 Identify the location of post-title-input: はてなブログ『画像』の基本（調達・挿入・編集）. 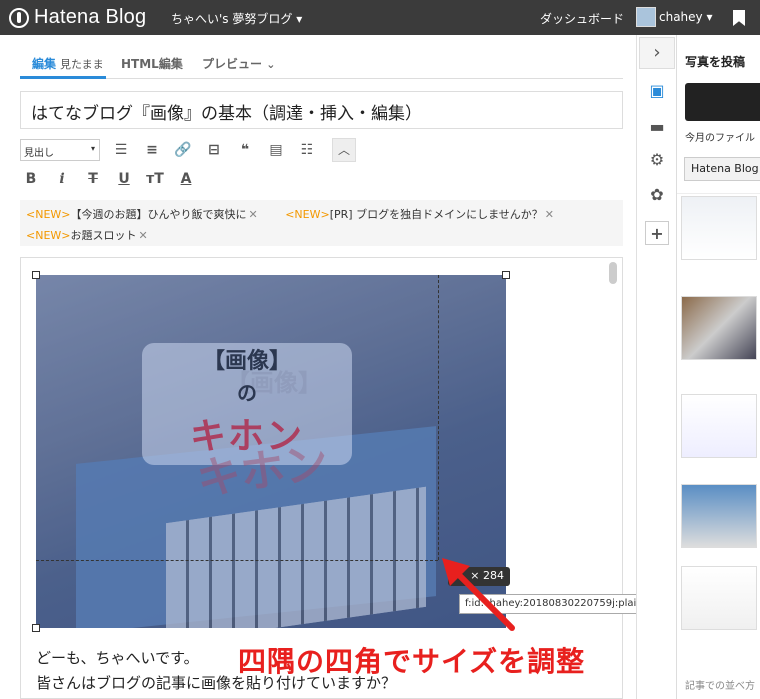
(321, 110).